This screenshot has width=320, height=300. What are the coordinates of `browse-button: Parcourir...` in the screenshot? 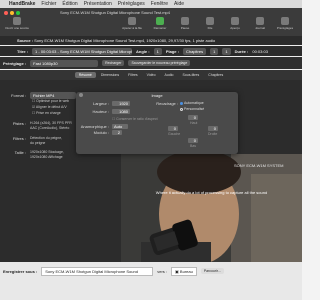 It's located at (212, 271).